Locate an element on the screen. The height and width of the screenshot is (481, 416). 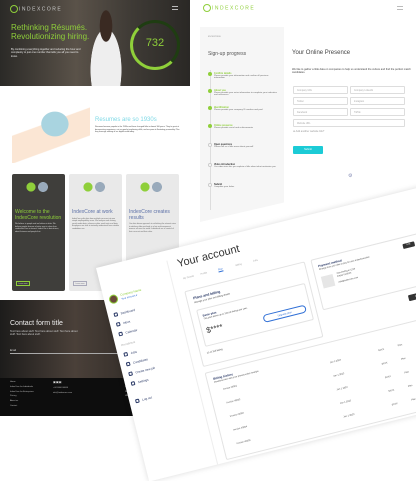
nav-label: Inbox is located at coordinates (126, 322).